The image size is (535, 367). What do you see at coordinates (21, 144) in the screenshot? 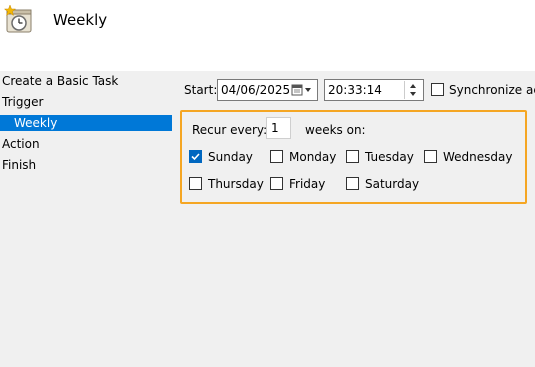
I see `nav-item-action: Action` at bounding box center [21, 144].